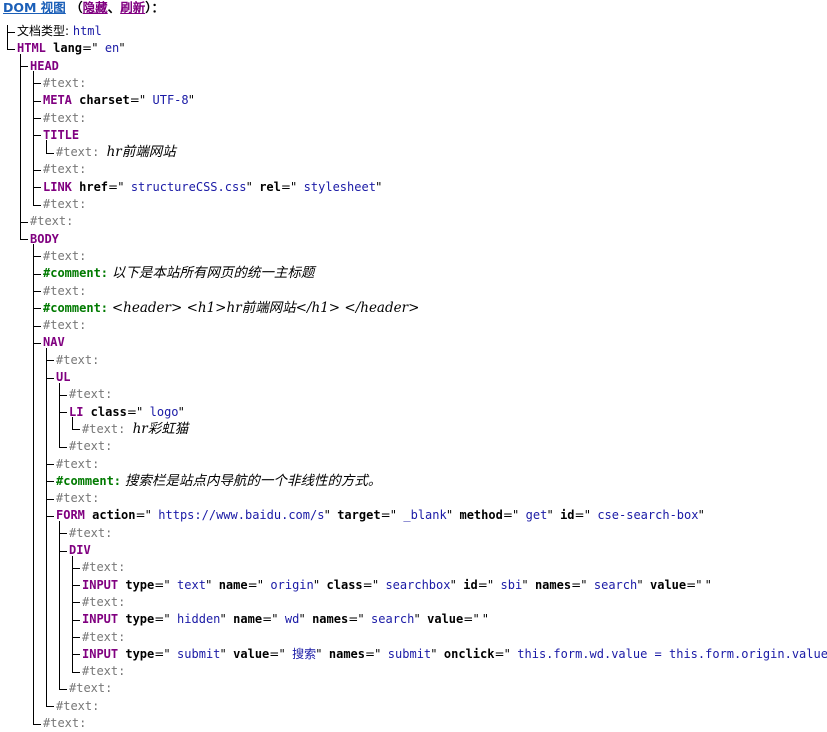 This screenshot has height=732, width=827. Describe the element at coordinates (167, 100) in the screenshot. I see `node-part: UTF-8` at that location.